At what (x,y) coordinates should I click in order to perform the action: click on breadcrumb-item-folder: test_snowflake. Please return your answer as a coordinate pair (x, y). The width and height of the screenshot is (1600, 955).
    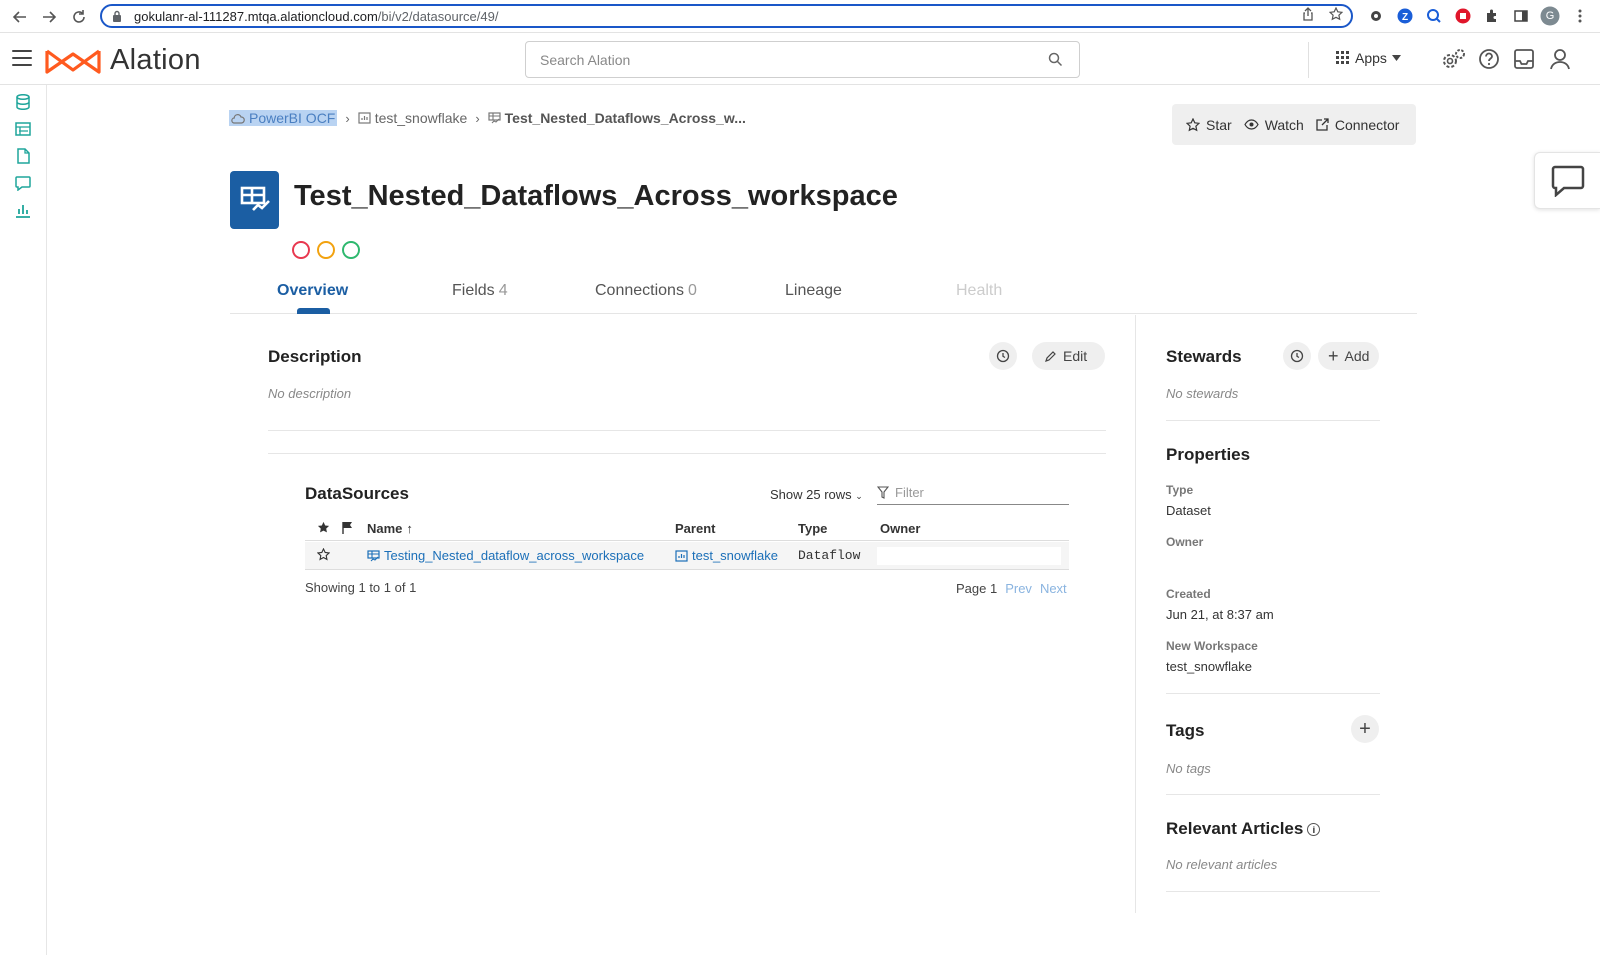
    Looking at the image, I should click on (413, 118).